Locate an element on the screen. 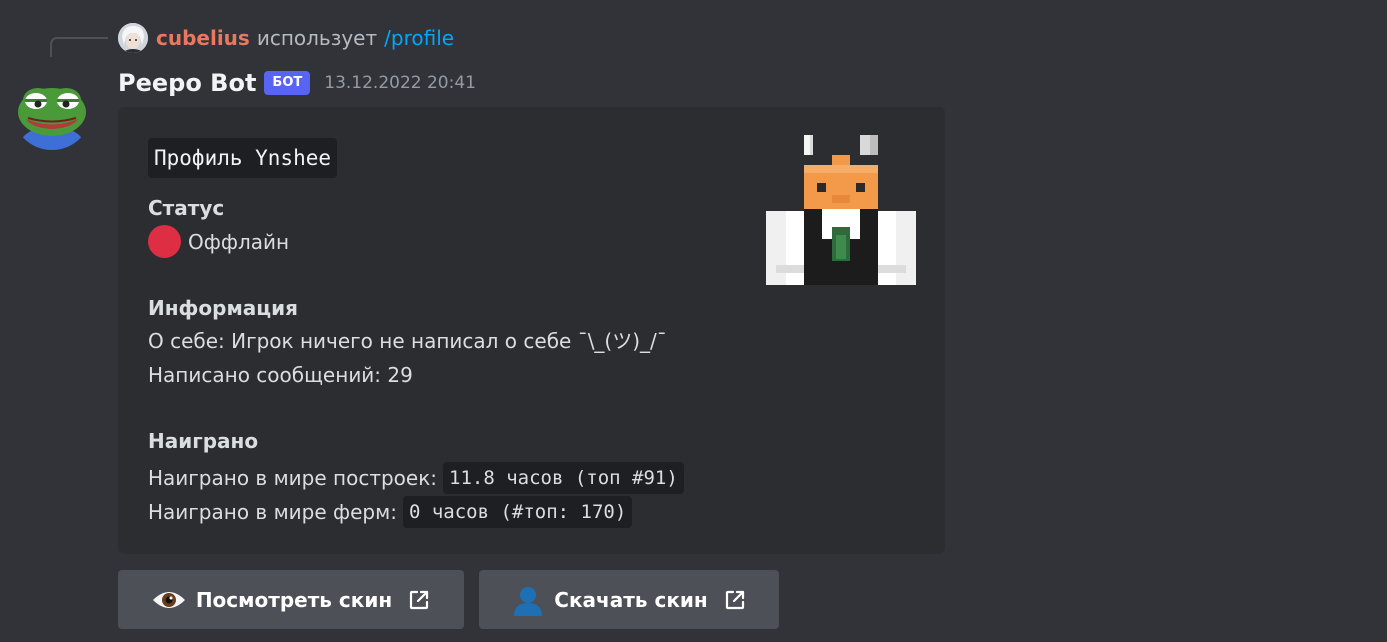 This screenshot has width=1387, height=642. embed-title: Профиль Ynshee is located at coordinates (243, 158).